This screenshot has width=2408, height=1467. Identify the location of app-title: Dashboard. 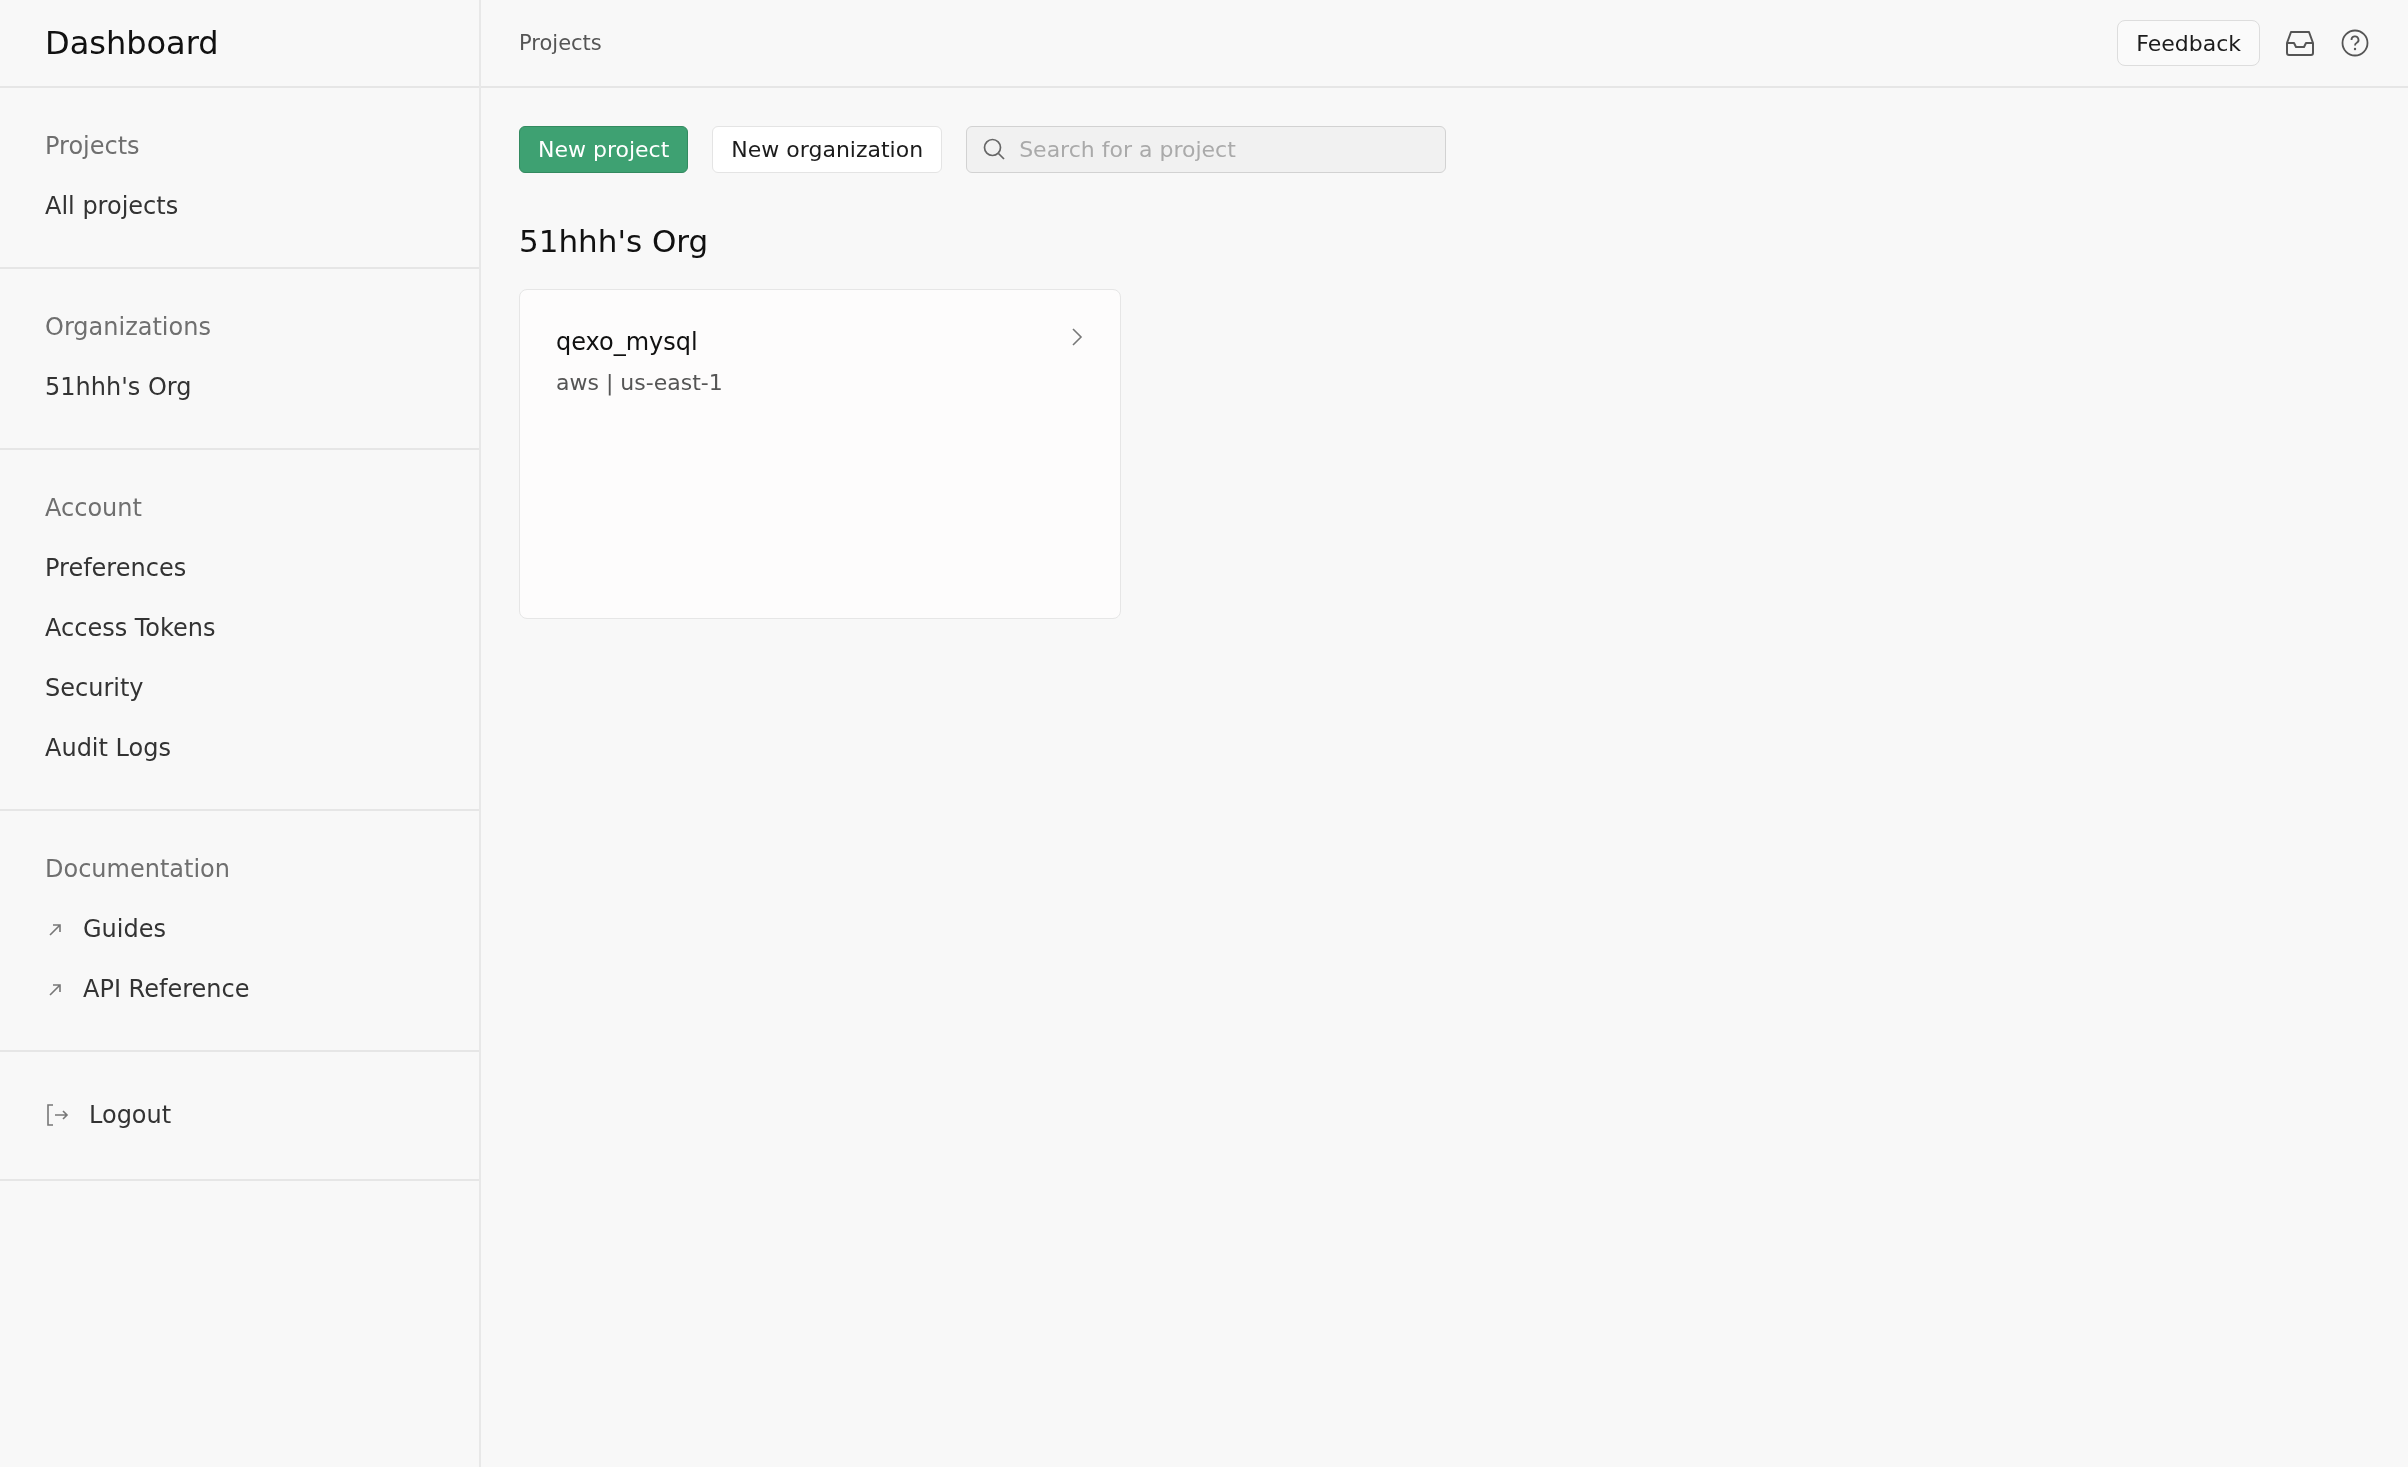
(132, 43).